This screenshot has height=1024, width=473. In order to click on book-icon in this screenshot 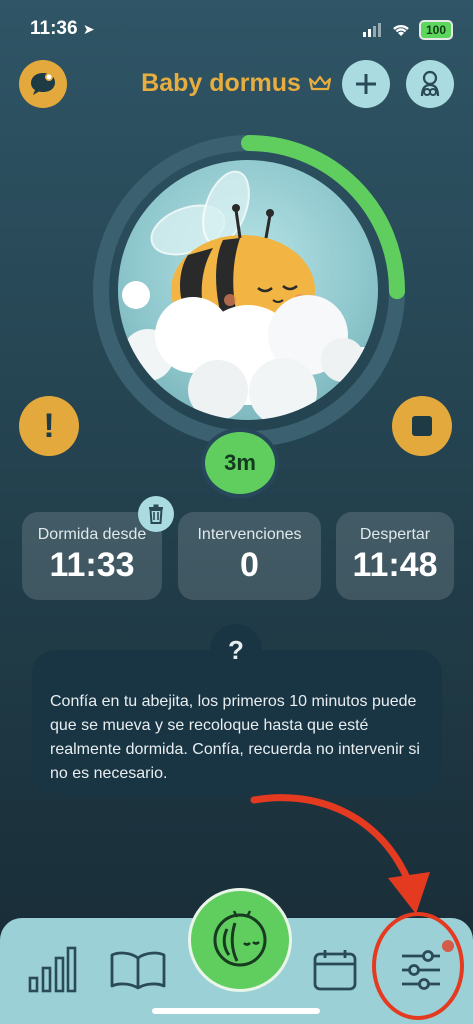, I will do `click(138, 970)`.